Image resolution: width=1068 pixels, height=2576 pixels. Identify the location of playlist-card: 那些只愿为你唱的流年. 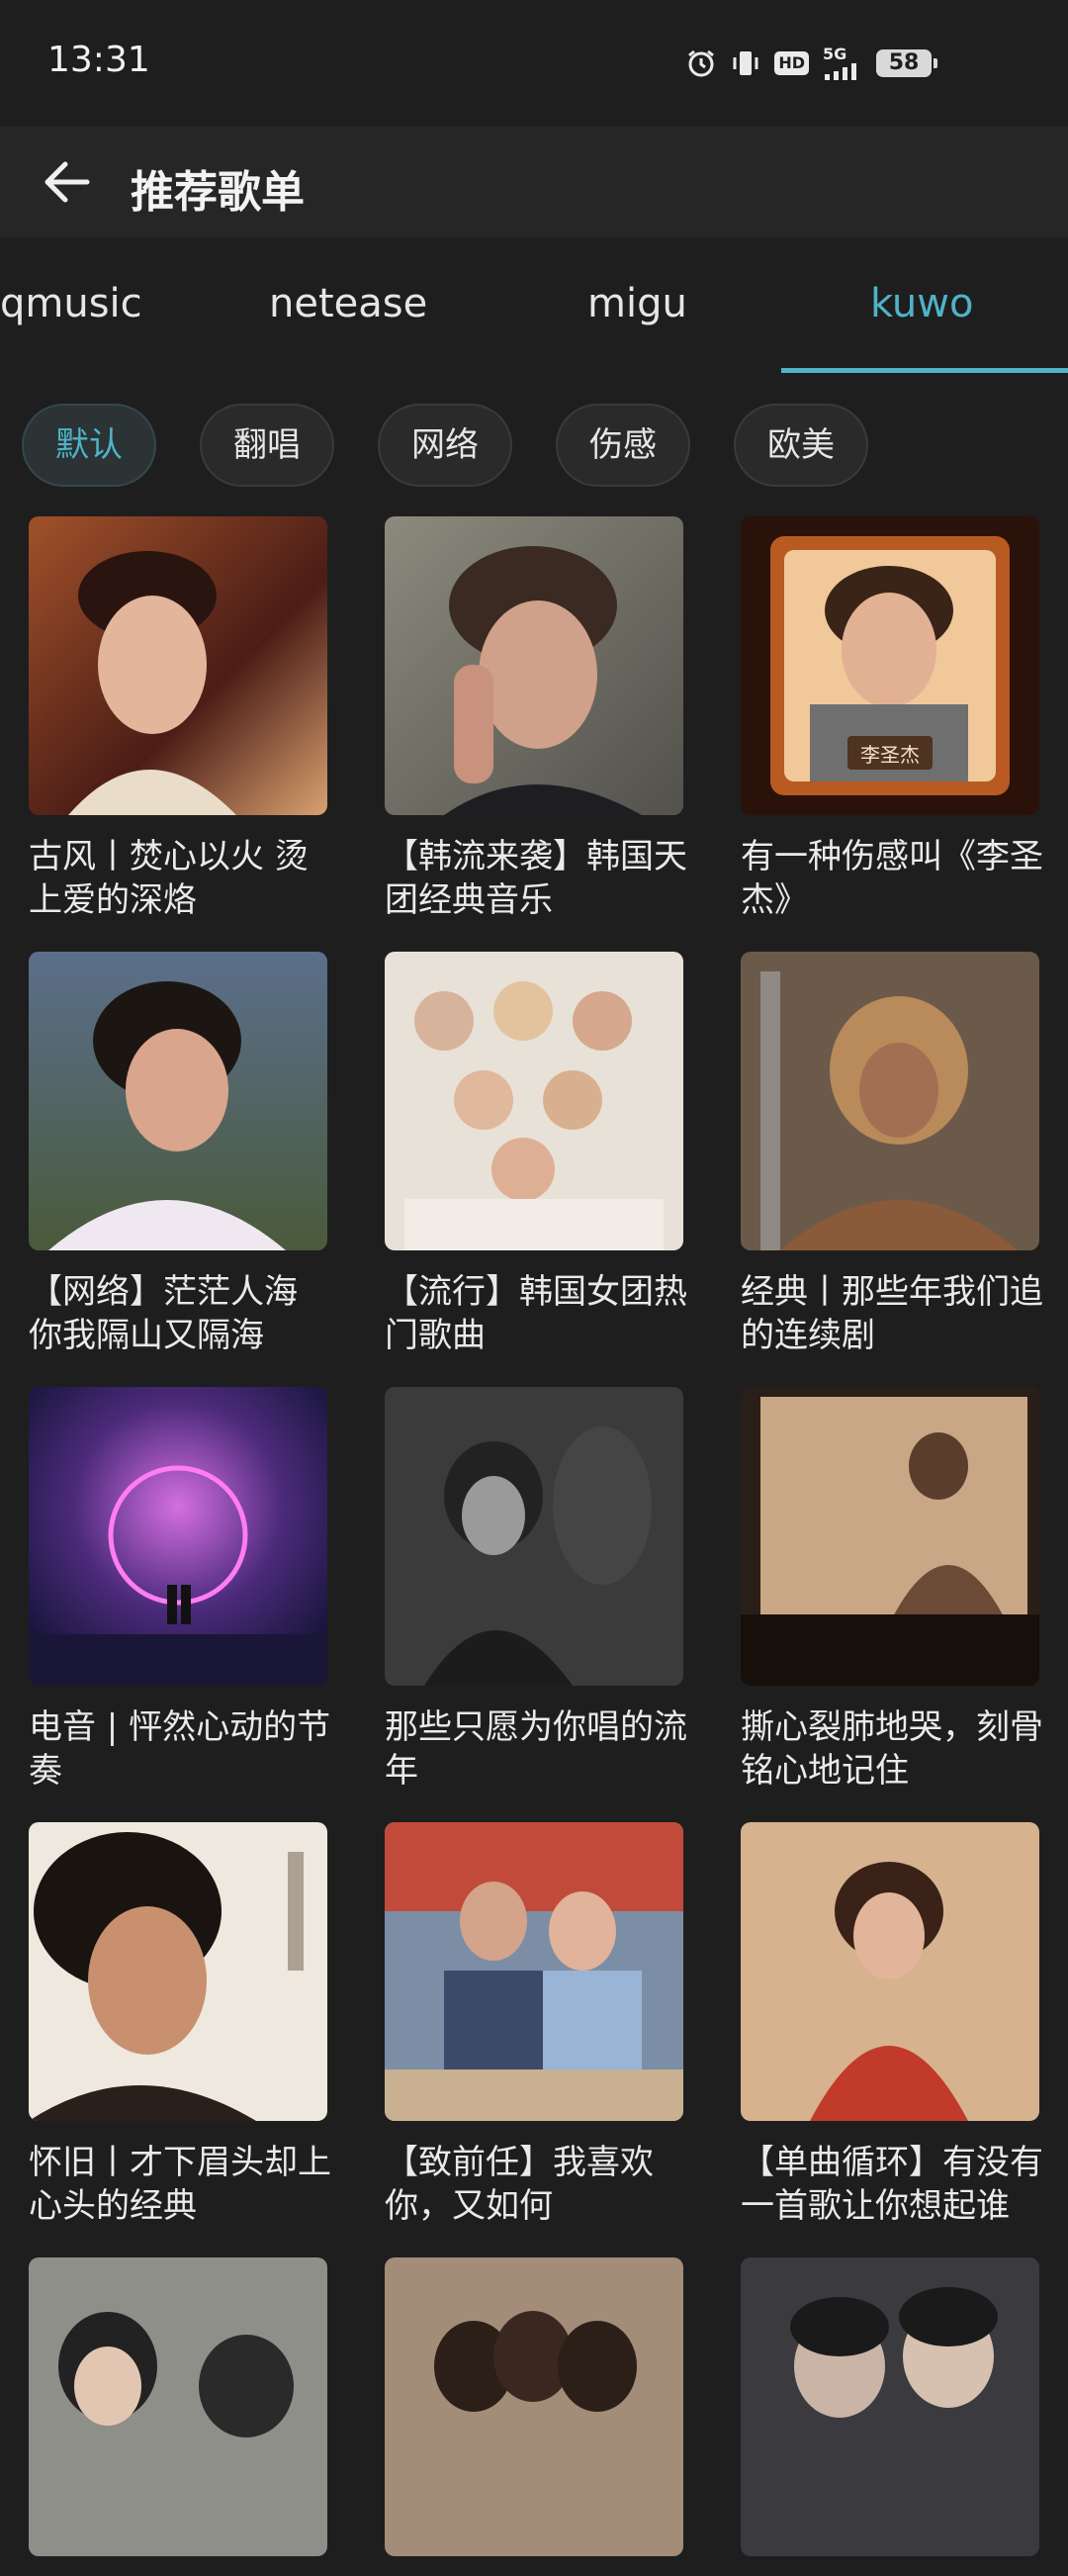
(536, 1590).